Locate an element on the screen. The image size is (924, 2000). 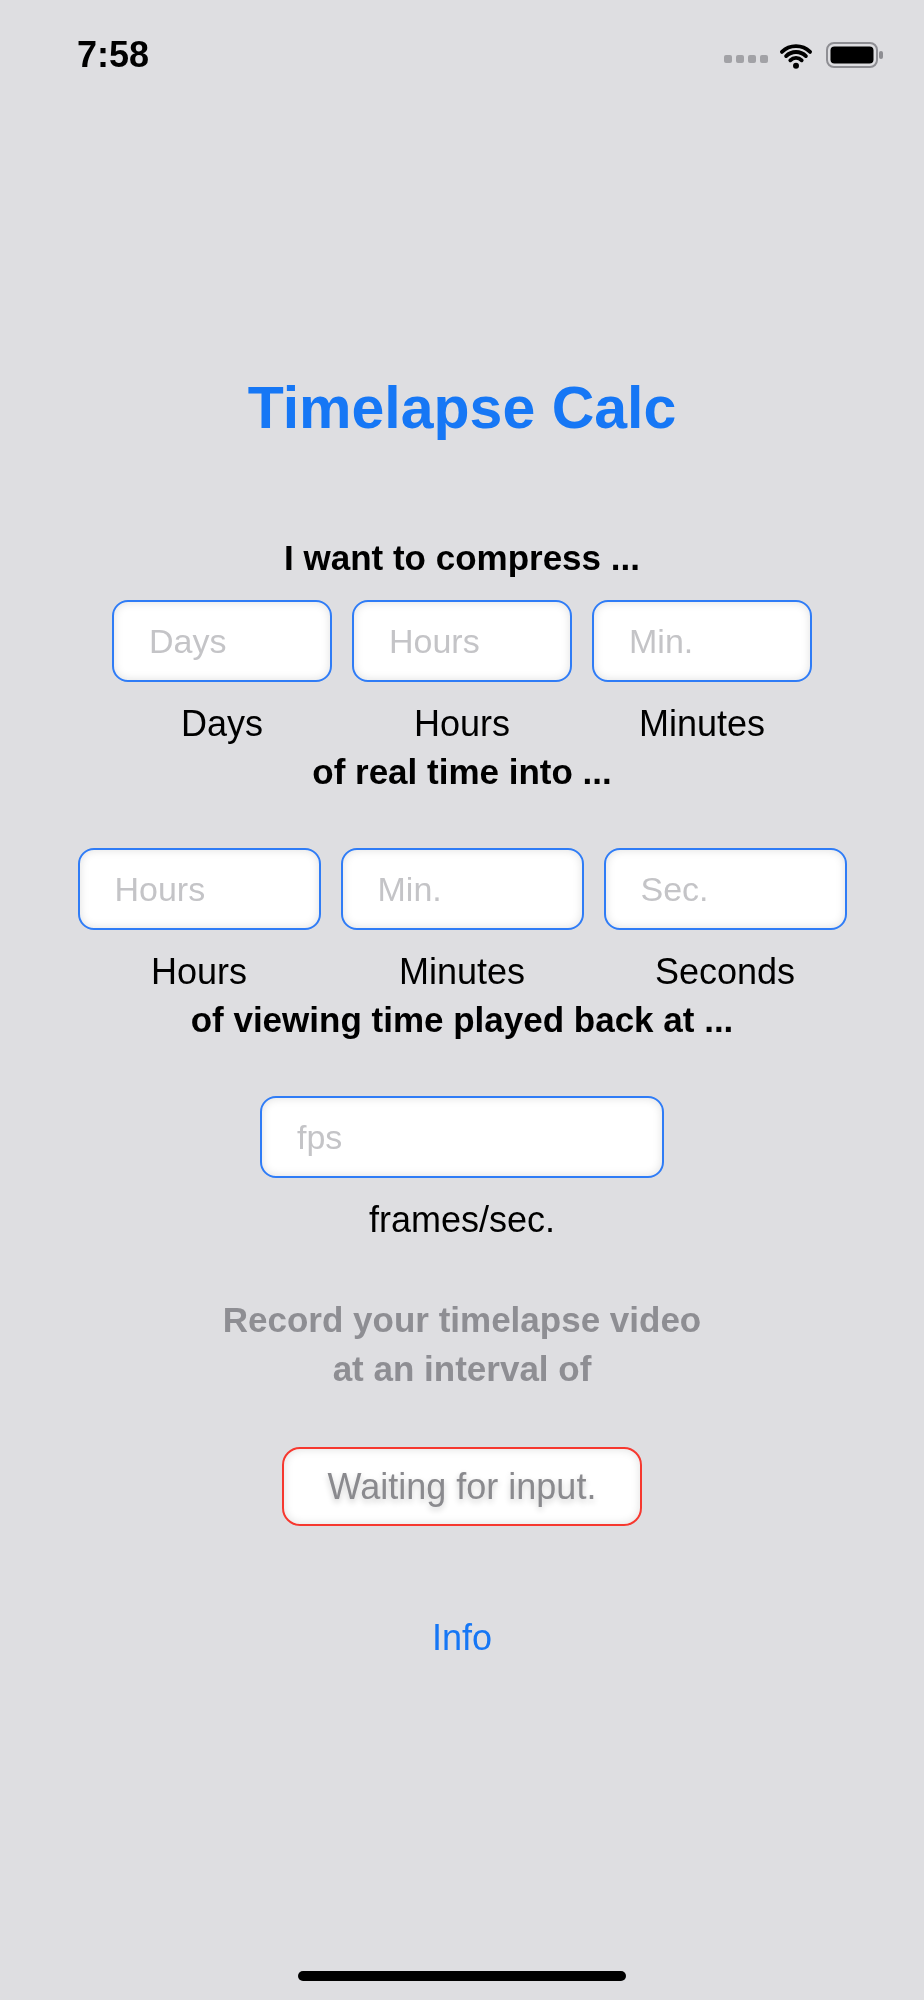
input-field: fps is located at coordinates (462, 1137).